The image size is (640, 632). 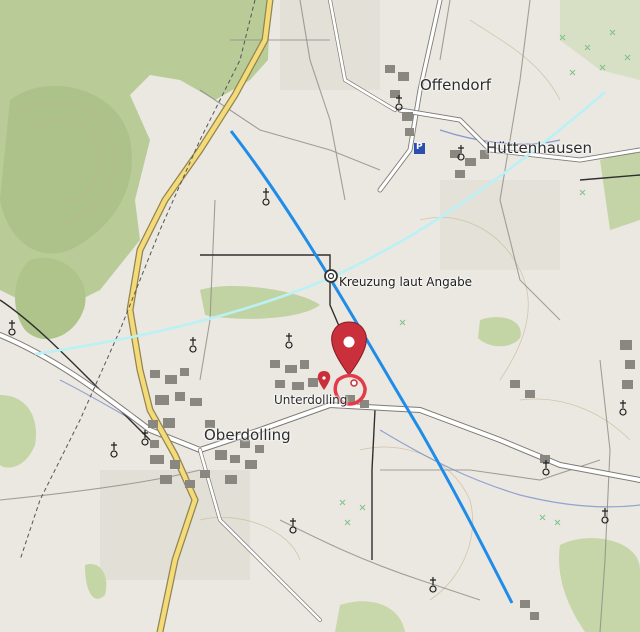 What do you see at coordinates (539, 148) in the screenshot?
I see `place-label-huttenhausen: Hüttenhausen` at bounding box center [539, 148].